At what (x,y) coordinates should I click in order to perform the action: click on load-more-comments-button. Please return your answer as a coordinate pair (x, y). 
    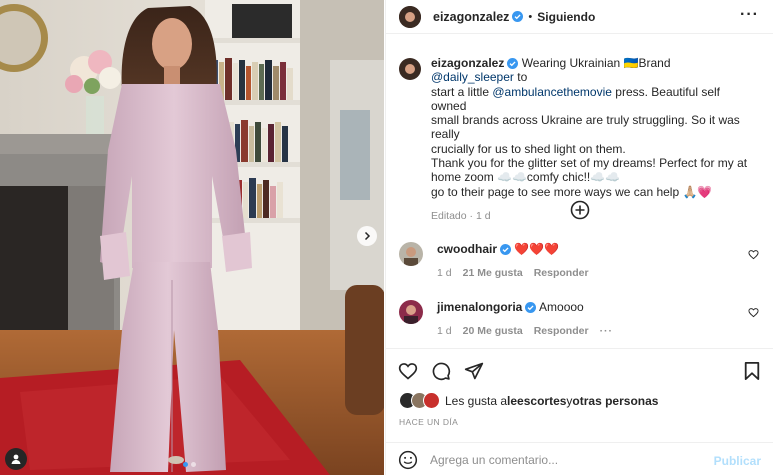
    Looking at the image, I should click on (580, 211).